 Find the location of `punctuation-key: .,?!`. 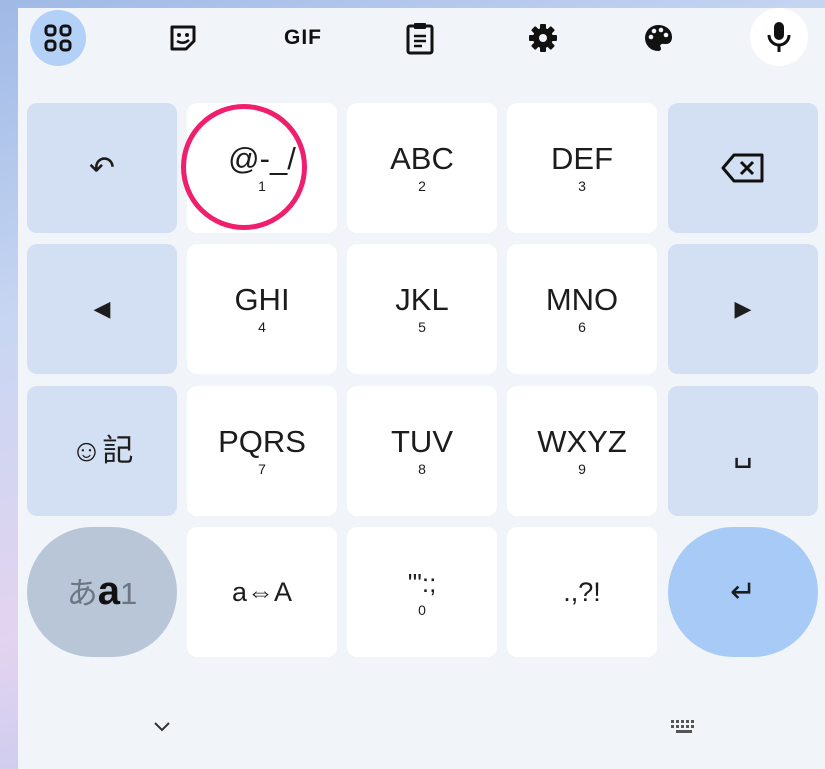

punctuation-key: .,?! is located at coordinates (582, 592).